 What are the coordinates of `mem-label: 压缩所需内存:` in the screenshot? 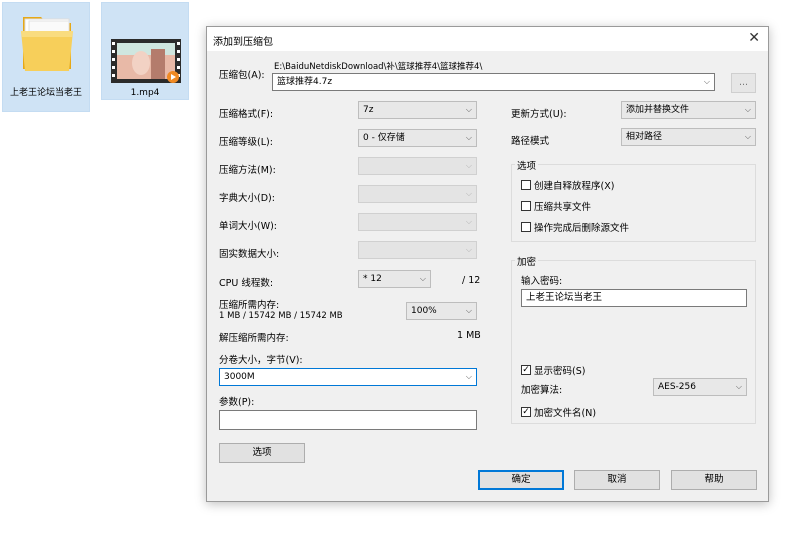 It's located at (249, 305).